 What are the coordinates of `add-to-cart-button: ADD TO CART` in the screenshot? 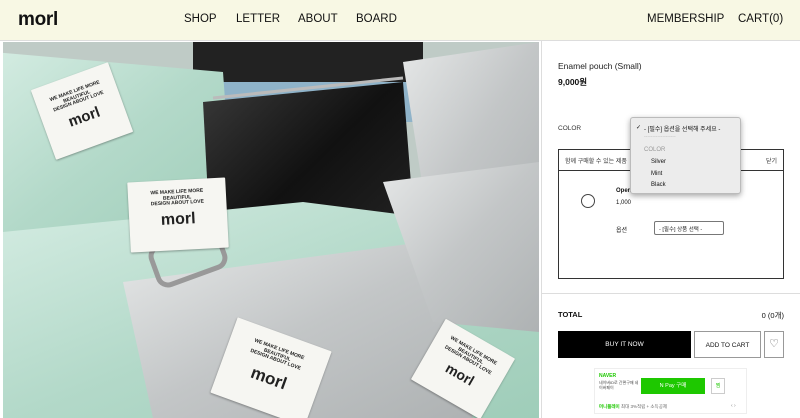 It's located at (727, 344).